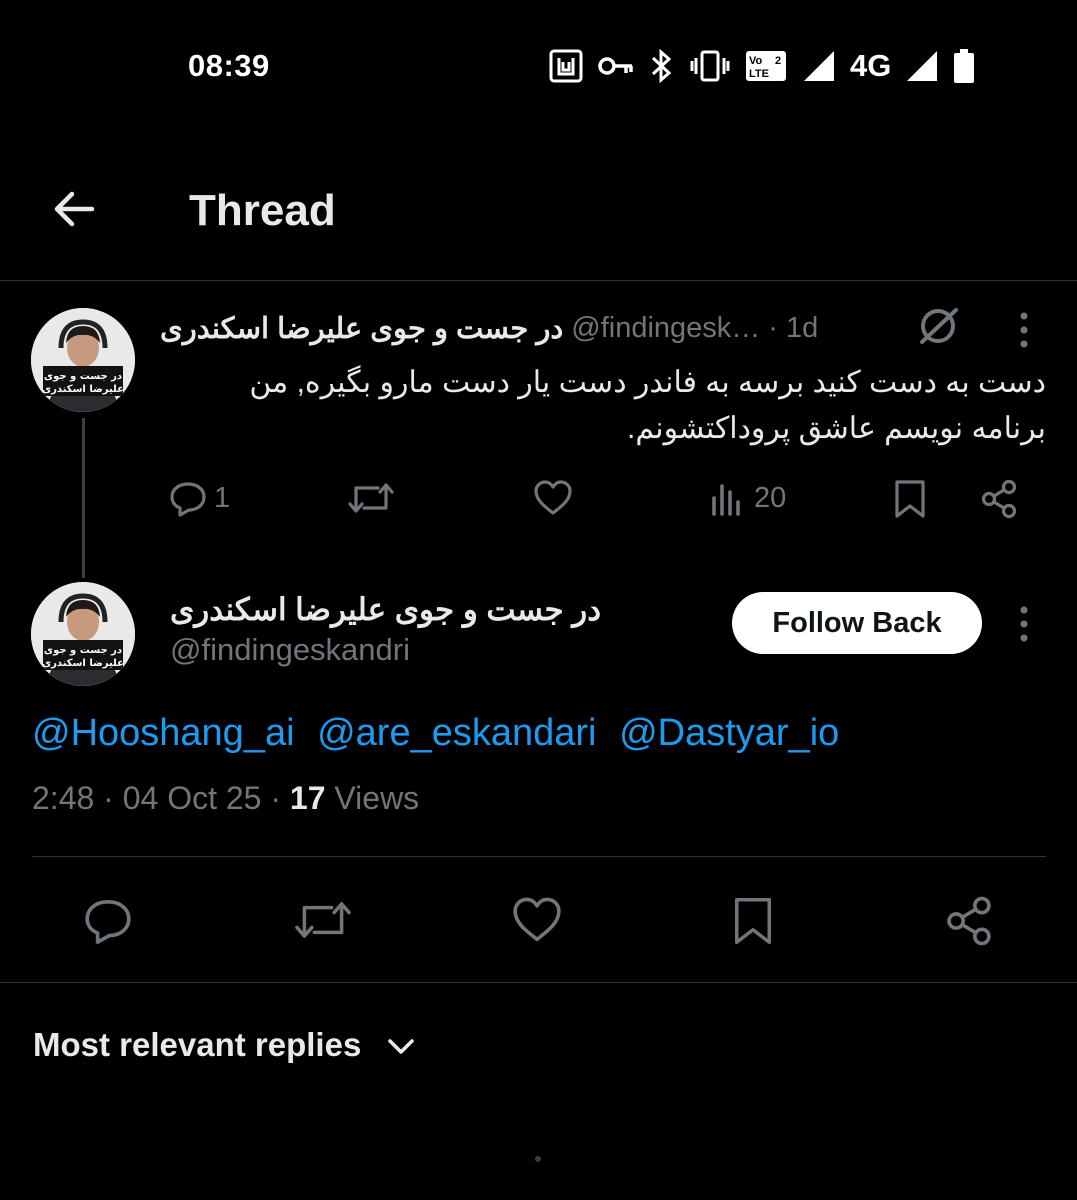  Describe the element at coordinates (710, 66) in the screenshot. I see `vibrate-icon` at that location.